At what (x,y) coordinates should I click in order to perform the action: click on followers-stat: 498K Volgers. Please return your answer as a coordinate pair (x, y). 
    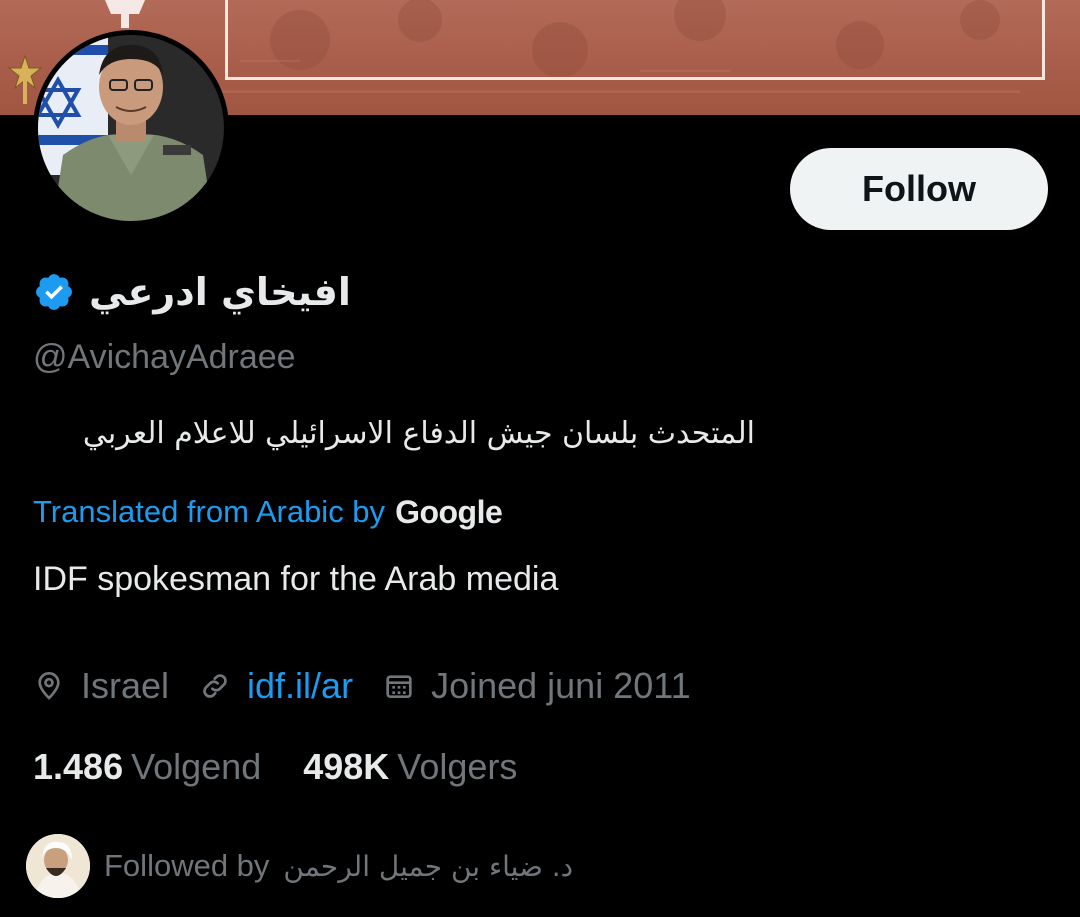
    Looking at the image, I should click on (410, 767).